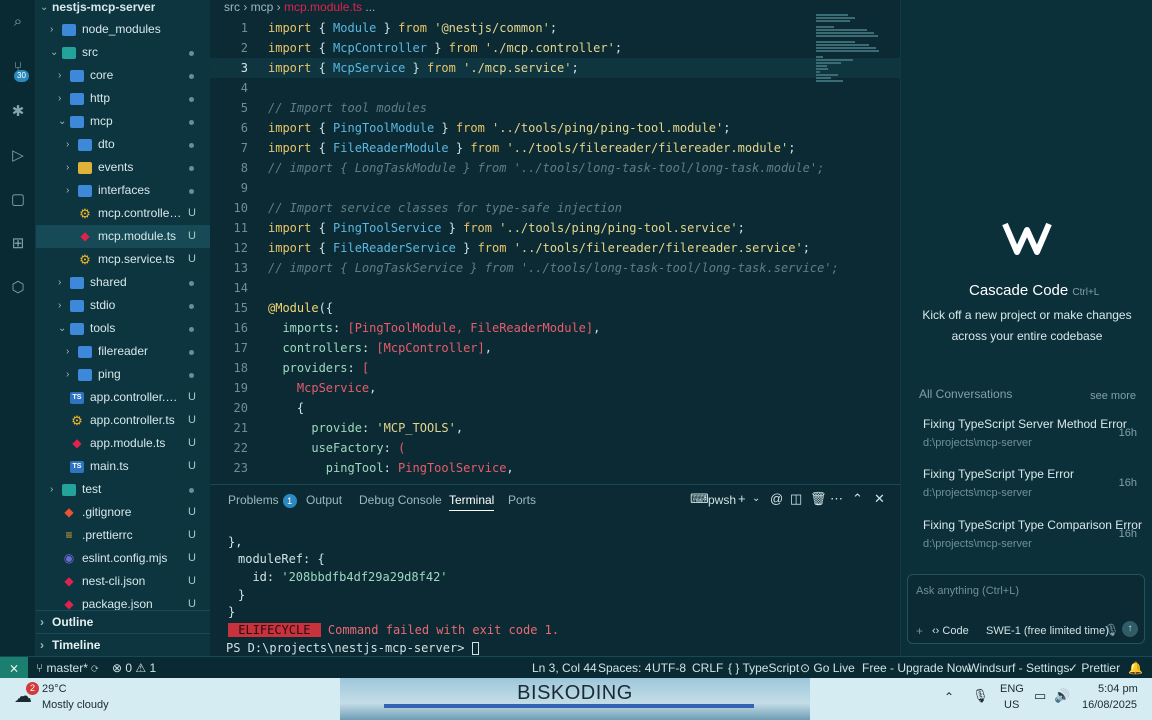  I want to click on model-selector: SWE-1 (free limited time), so click(1047, 631).